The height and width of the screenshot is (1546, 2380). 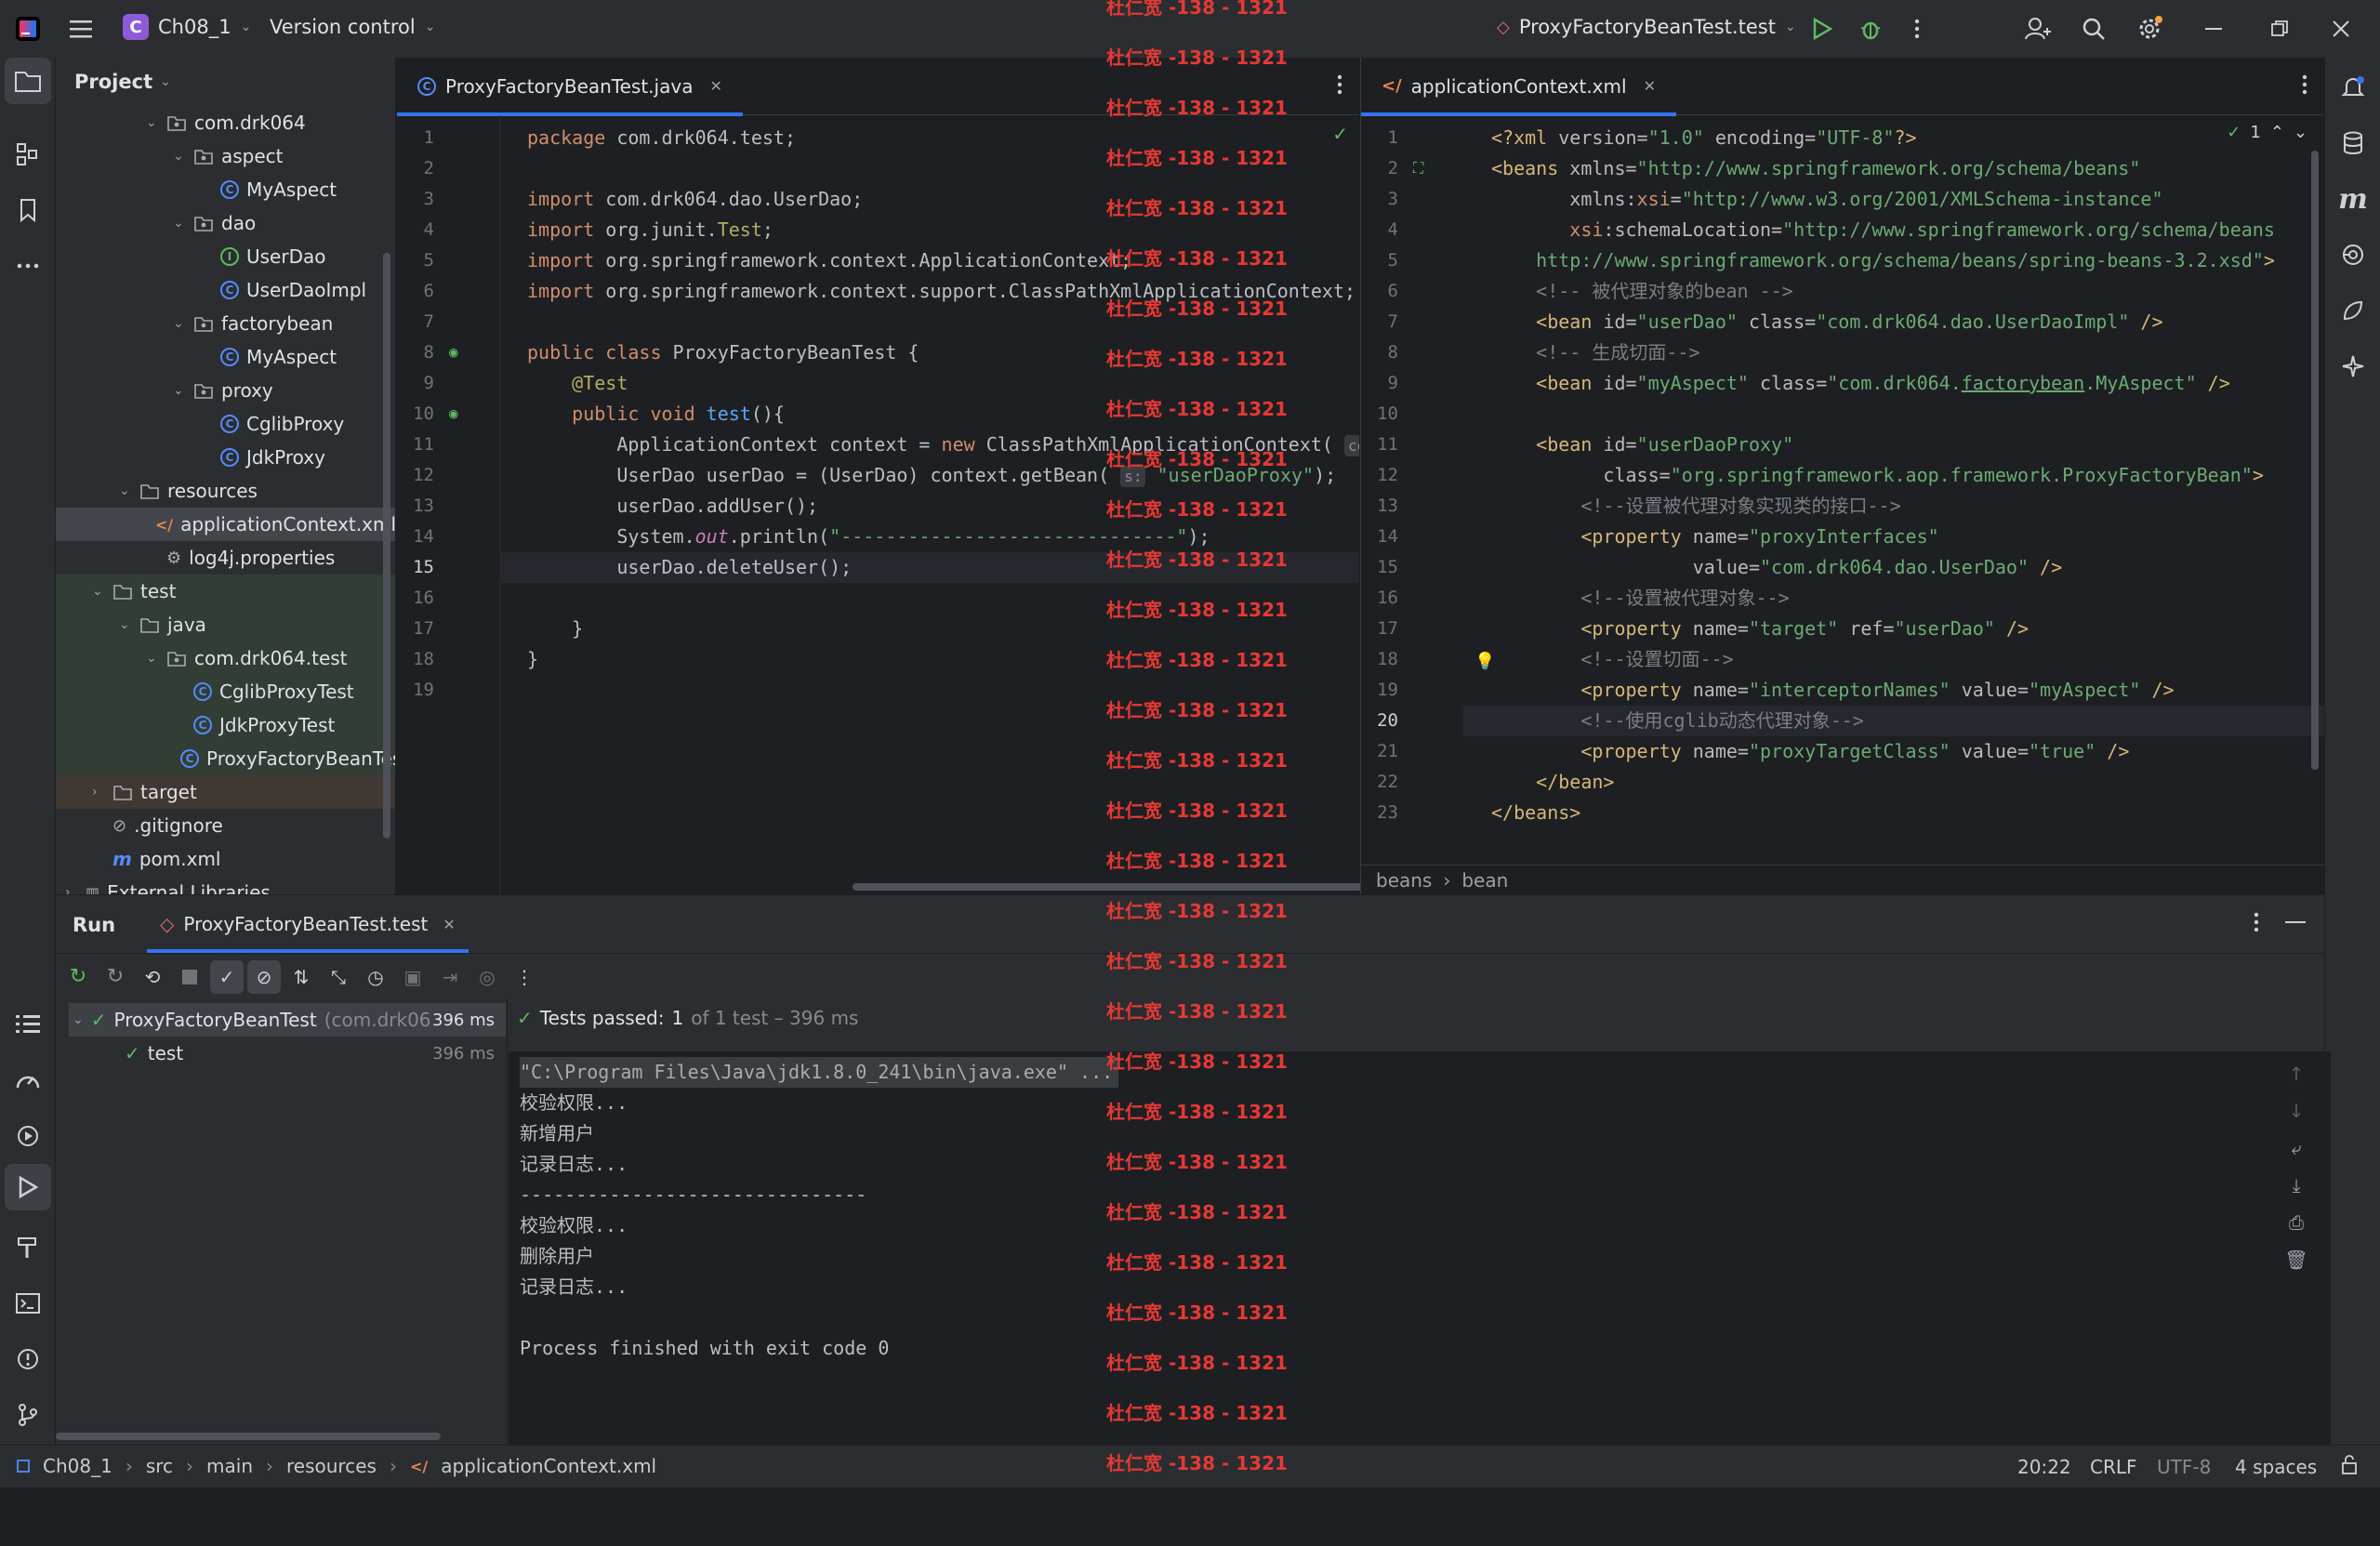 What do you see at coordinates (2295, 1260) in the screenshot?
I see `trash-icon: 🗑` at bounding box center [2295, 1260].